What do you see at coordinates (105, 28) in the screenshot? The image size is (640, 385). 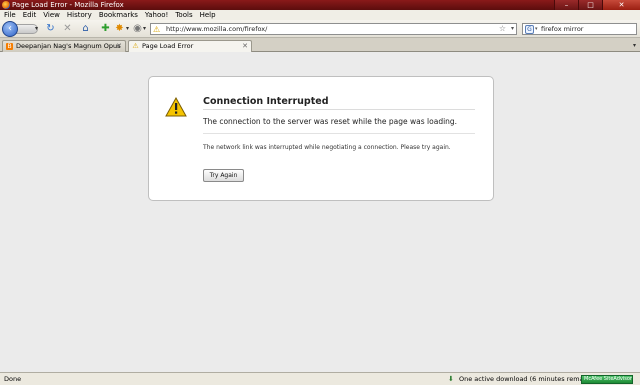 I see `add-bookmark-icon: ✚` at bounding box center [105, 28].